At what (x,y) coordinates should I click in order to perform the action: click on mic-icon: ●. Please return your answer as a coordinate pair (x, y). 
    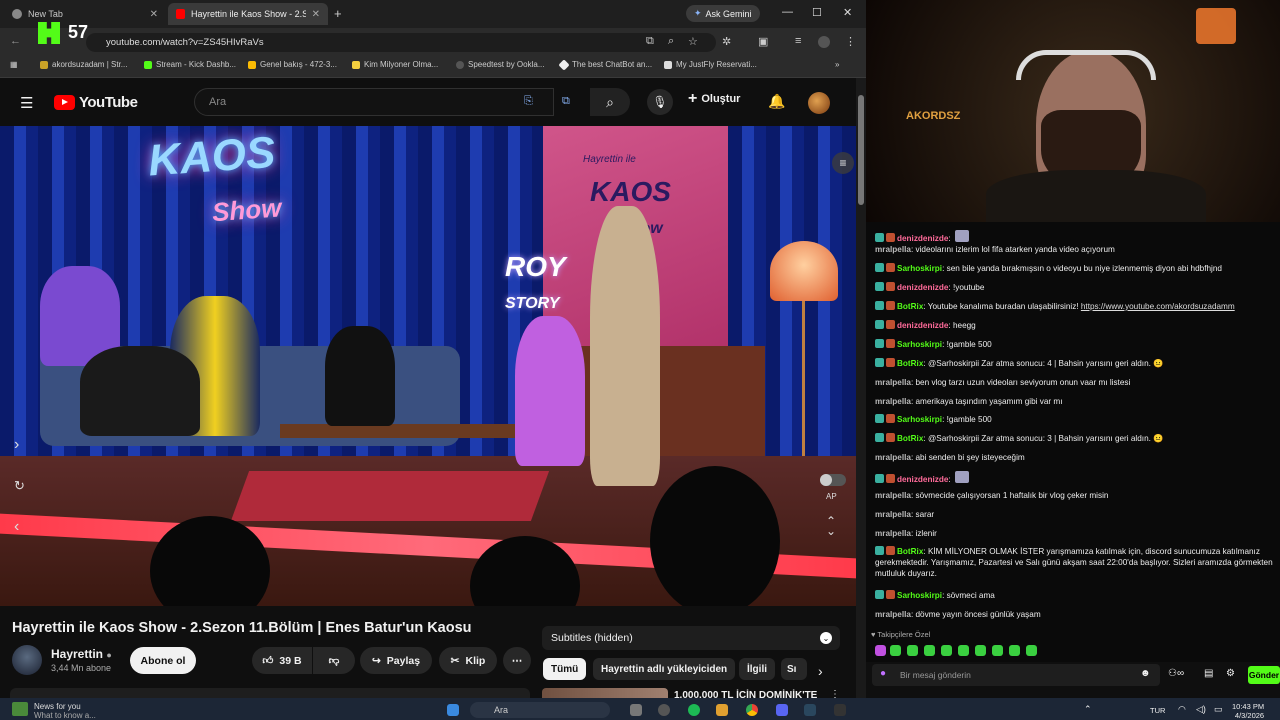
    Looking at the image, I should click on (883, 673).